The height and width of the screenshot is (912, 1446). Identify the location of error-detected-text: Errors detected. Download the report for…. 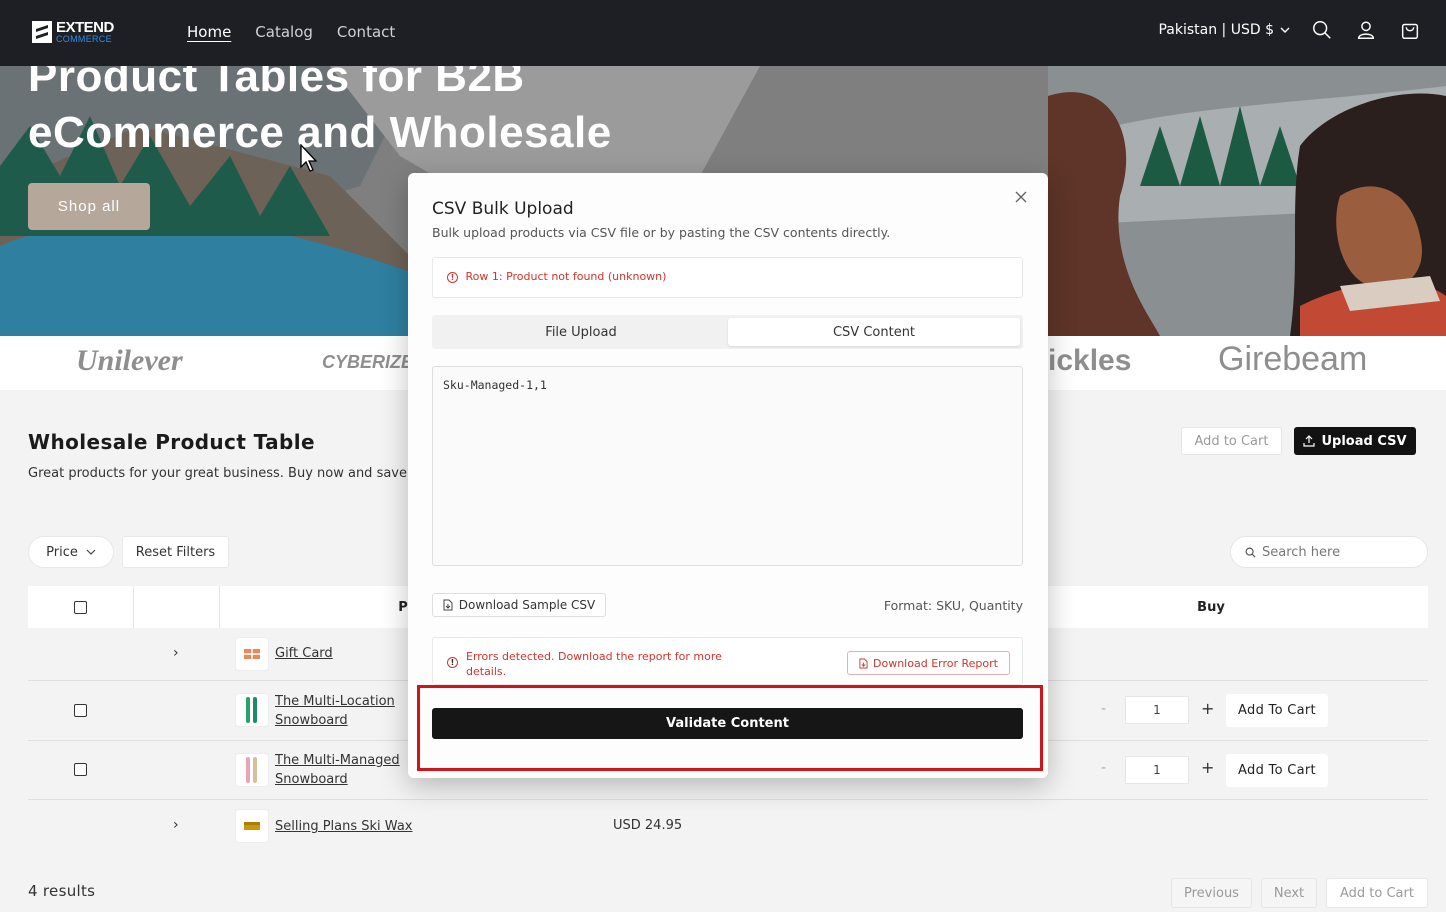
(594, 664).